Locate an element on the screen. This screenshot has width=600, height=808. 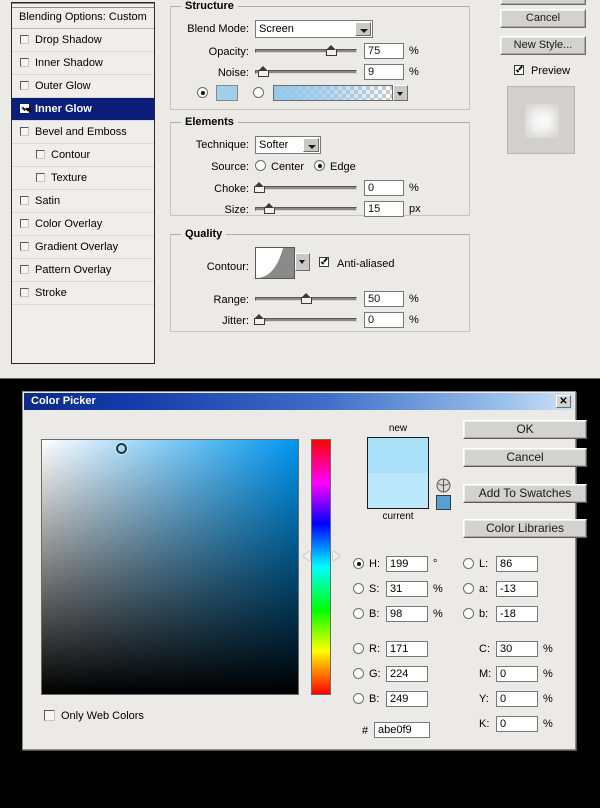
web-safe-color-swatch is located at coordinates (443, 502).